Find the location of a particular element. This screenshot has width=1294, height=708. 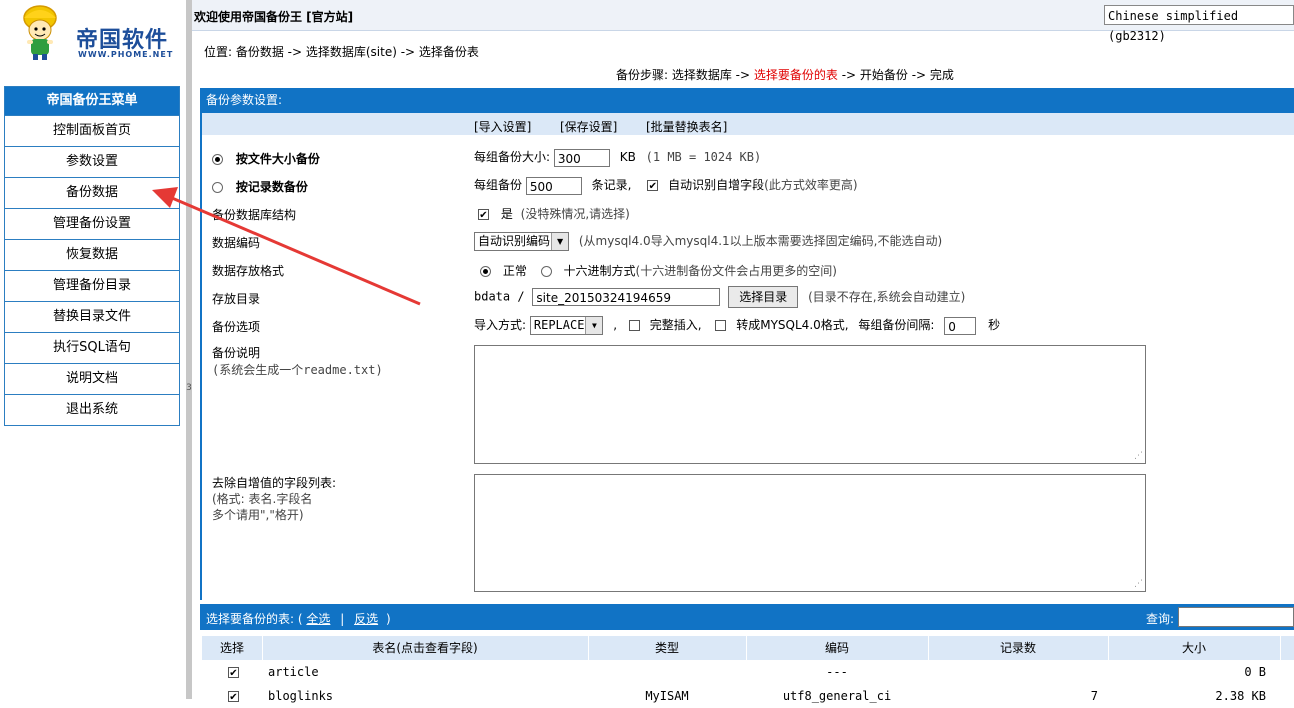

menu-item-manage-backup-dir: 管理备份目录 is located at coordinates (92, 285).